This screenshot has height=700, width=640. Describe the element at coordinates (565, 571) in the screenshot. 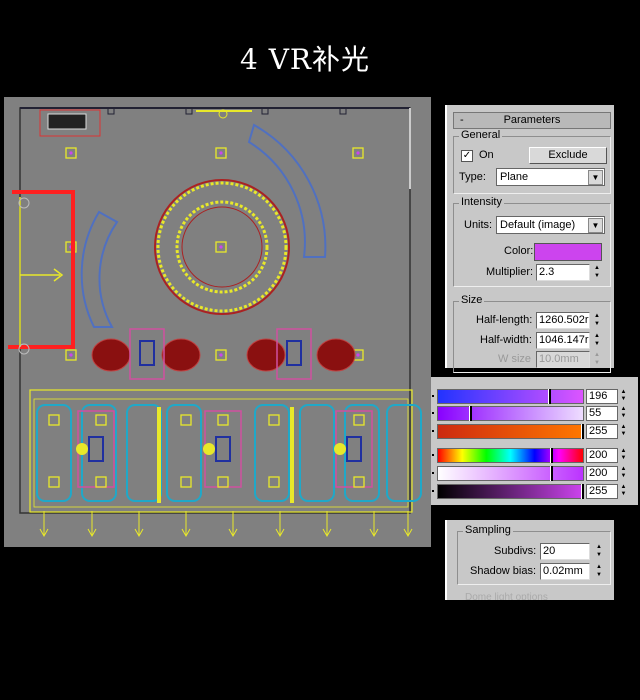

I see `shadow-bias-input: 0.02mm` at that location.